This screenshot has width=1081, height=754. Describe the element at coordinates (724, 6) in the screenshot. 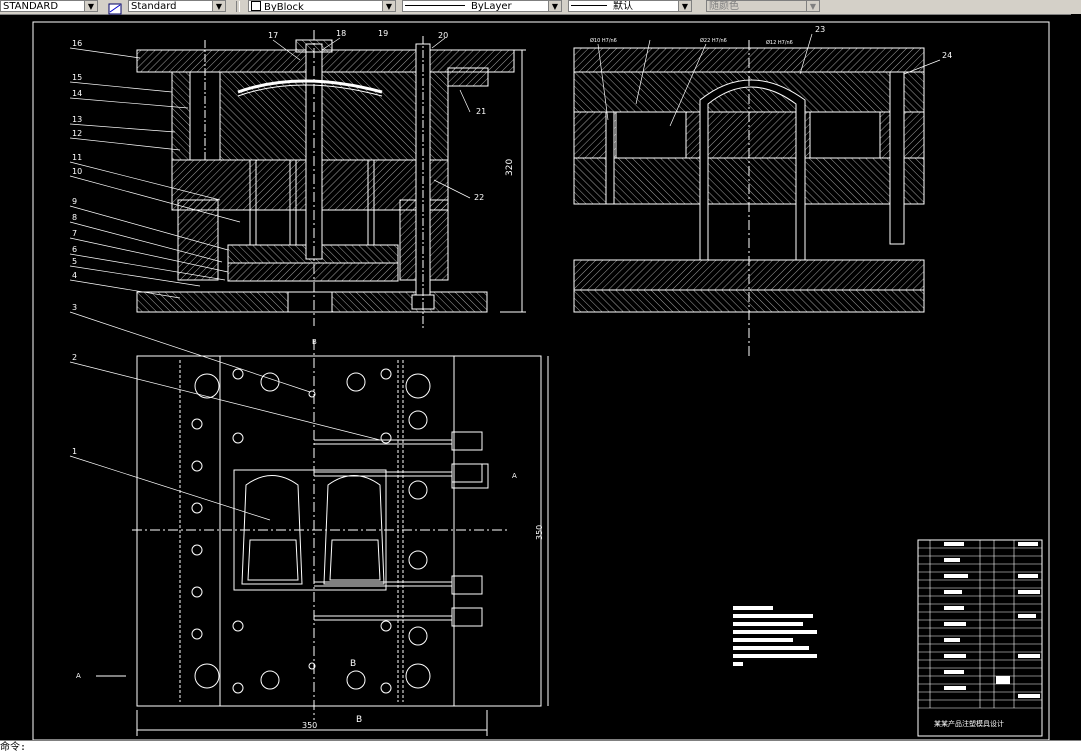

I see `plot-style-value: 随颜色` at that location.